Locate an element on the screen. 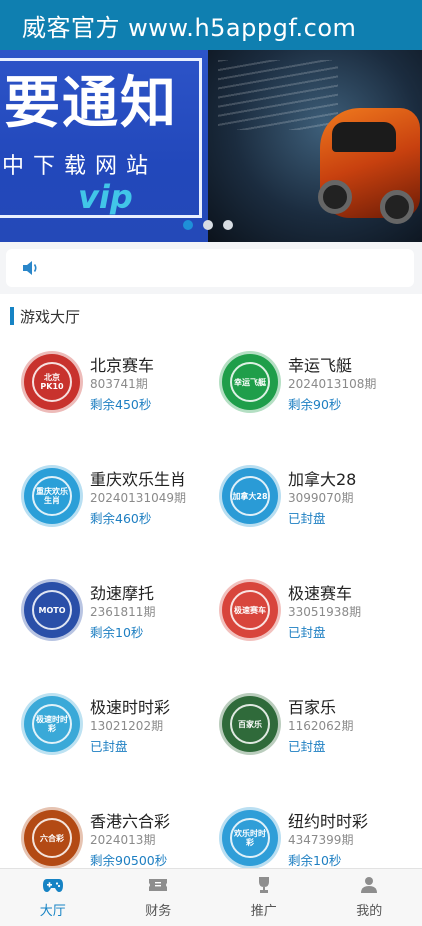  carousel-dots is located at coordinates (208, 225).